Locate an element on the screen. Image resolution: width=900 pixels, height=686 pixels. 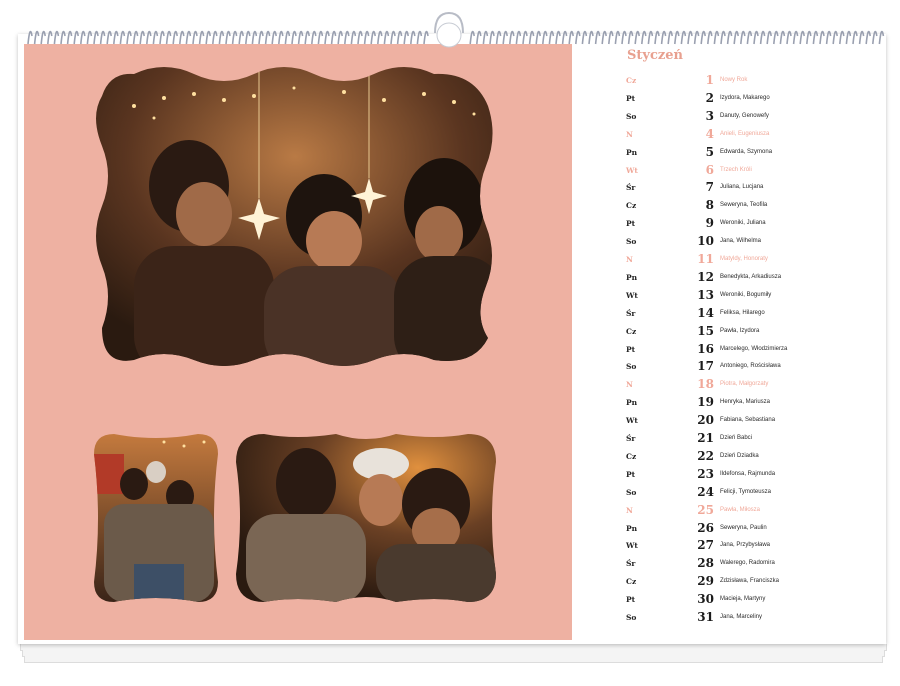
day-number: 29 is located at coordinates (705, 581).